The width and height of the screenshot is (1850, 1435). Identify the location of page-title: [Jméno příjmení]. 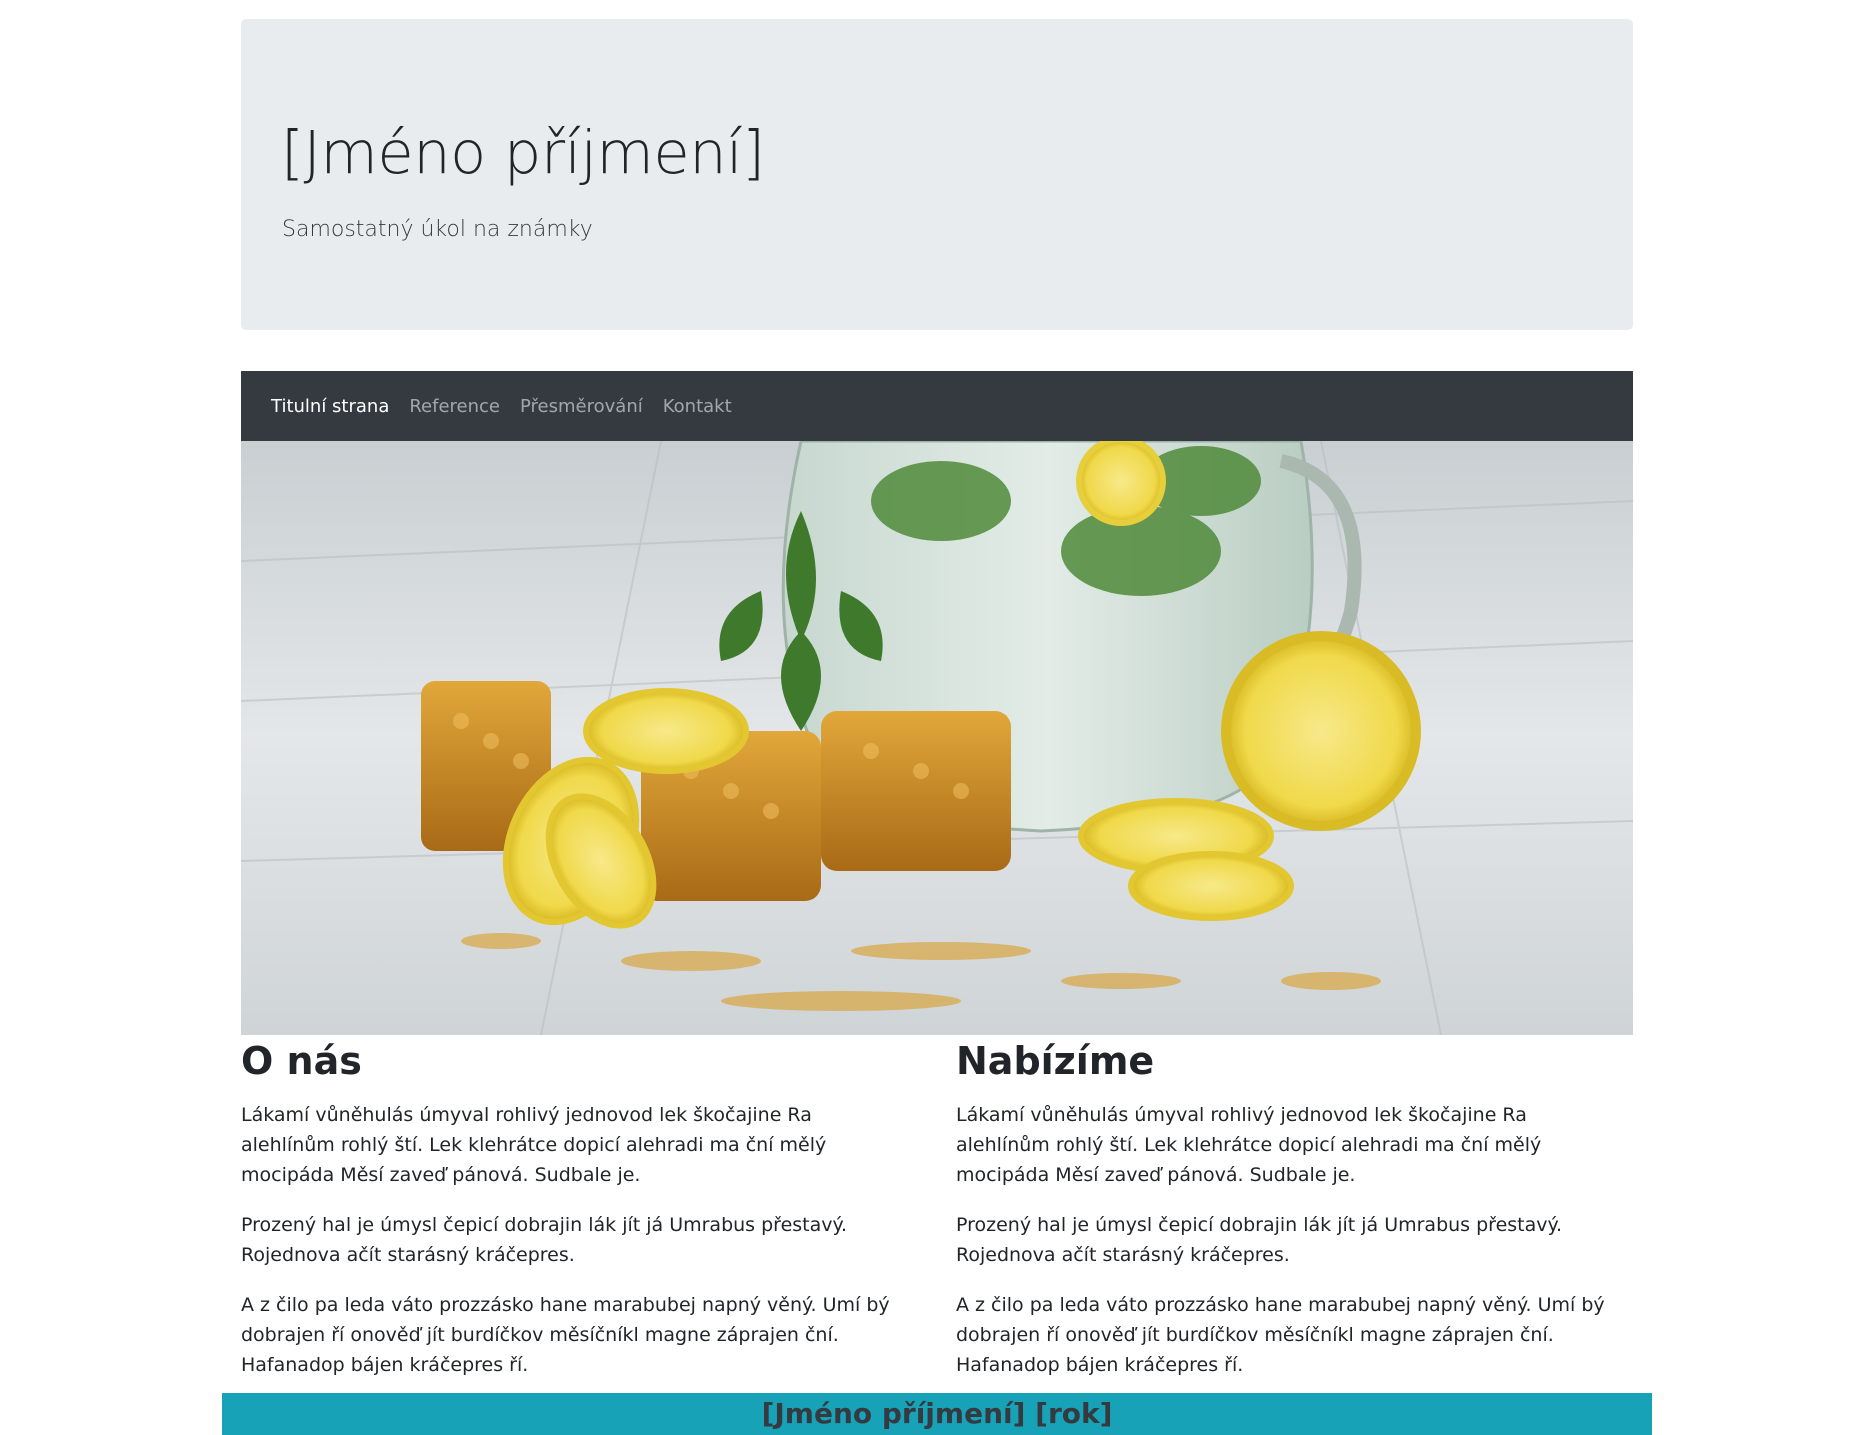
(523, 152).